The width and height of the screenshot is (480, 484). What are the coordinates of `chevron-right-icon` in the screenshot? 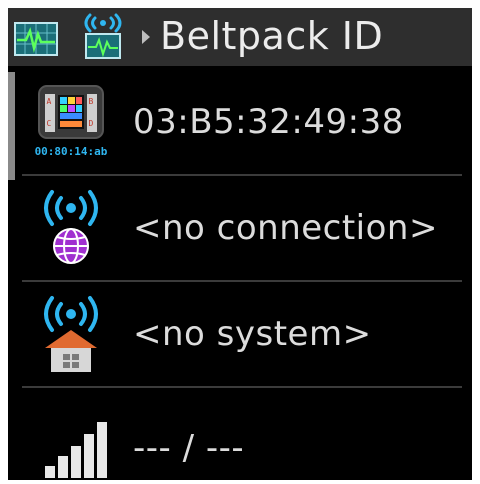 It's located at (146, 37).